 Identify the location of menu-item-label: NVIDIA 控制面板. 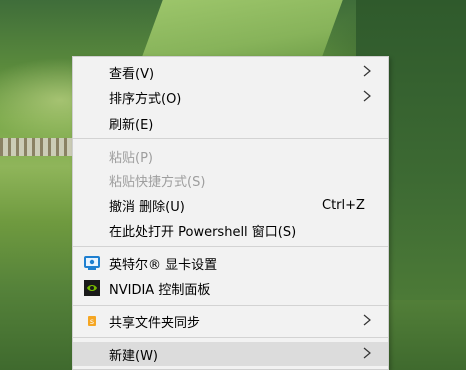
(160, 290).